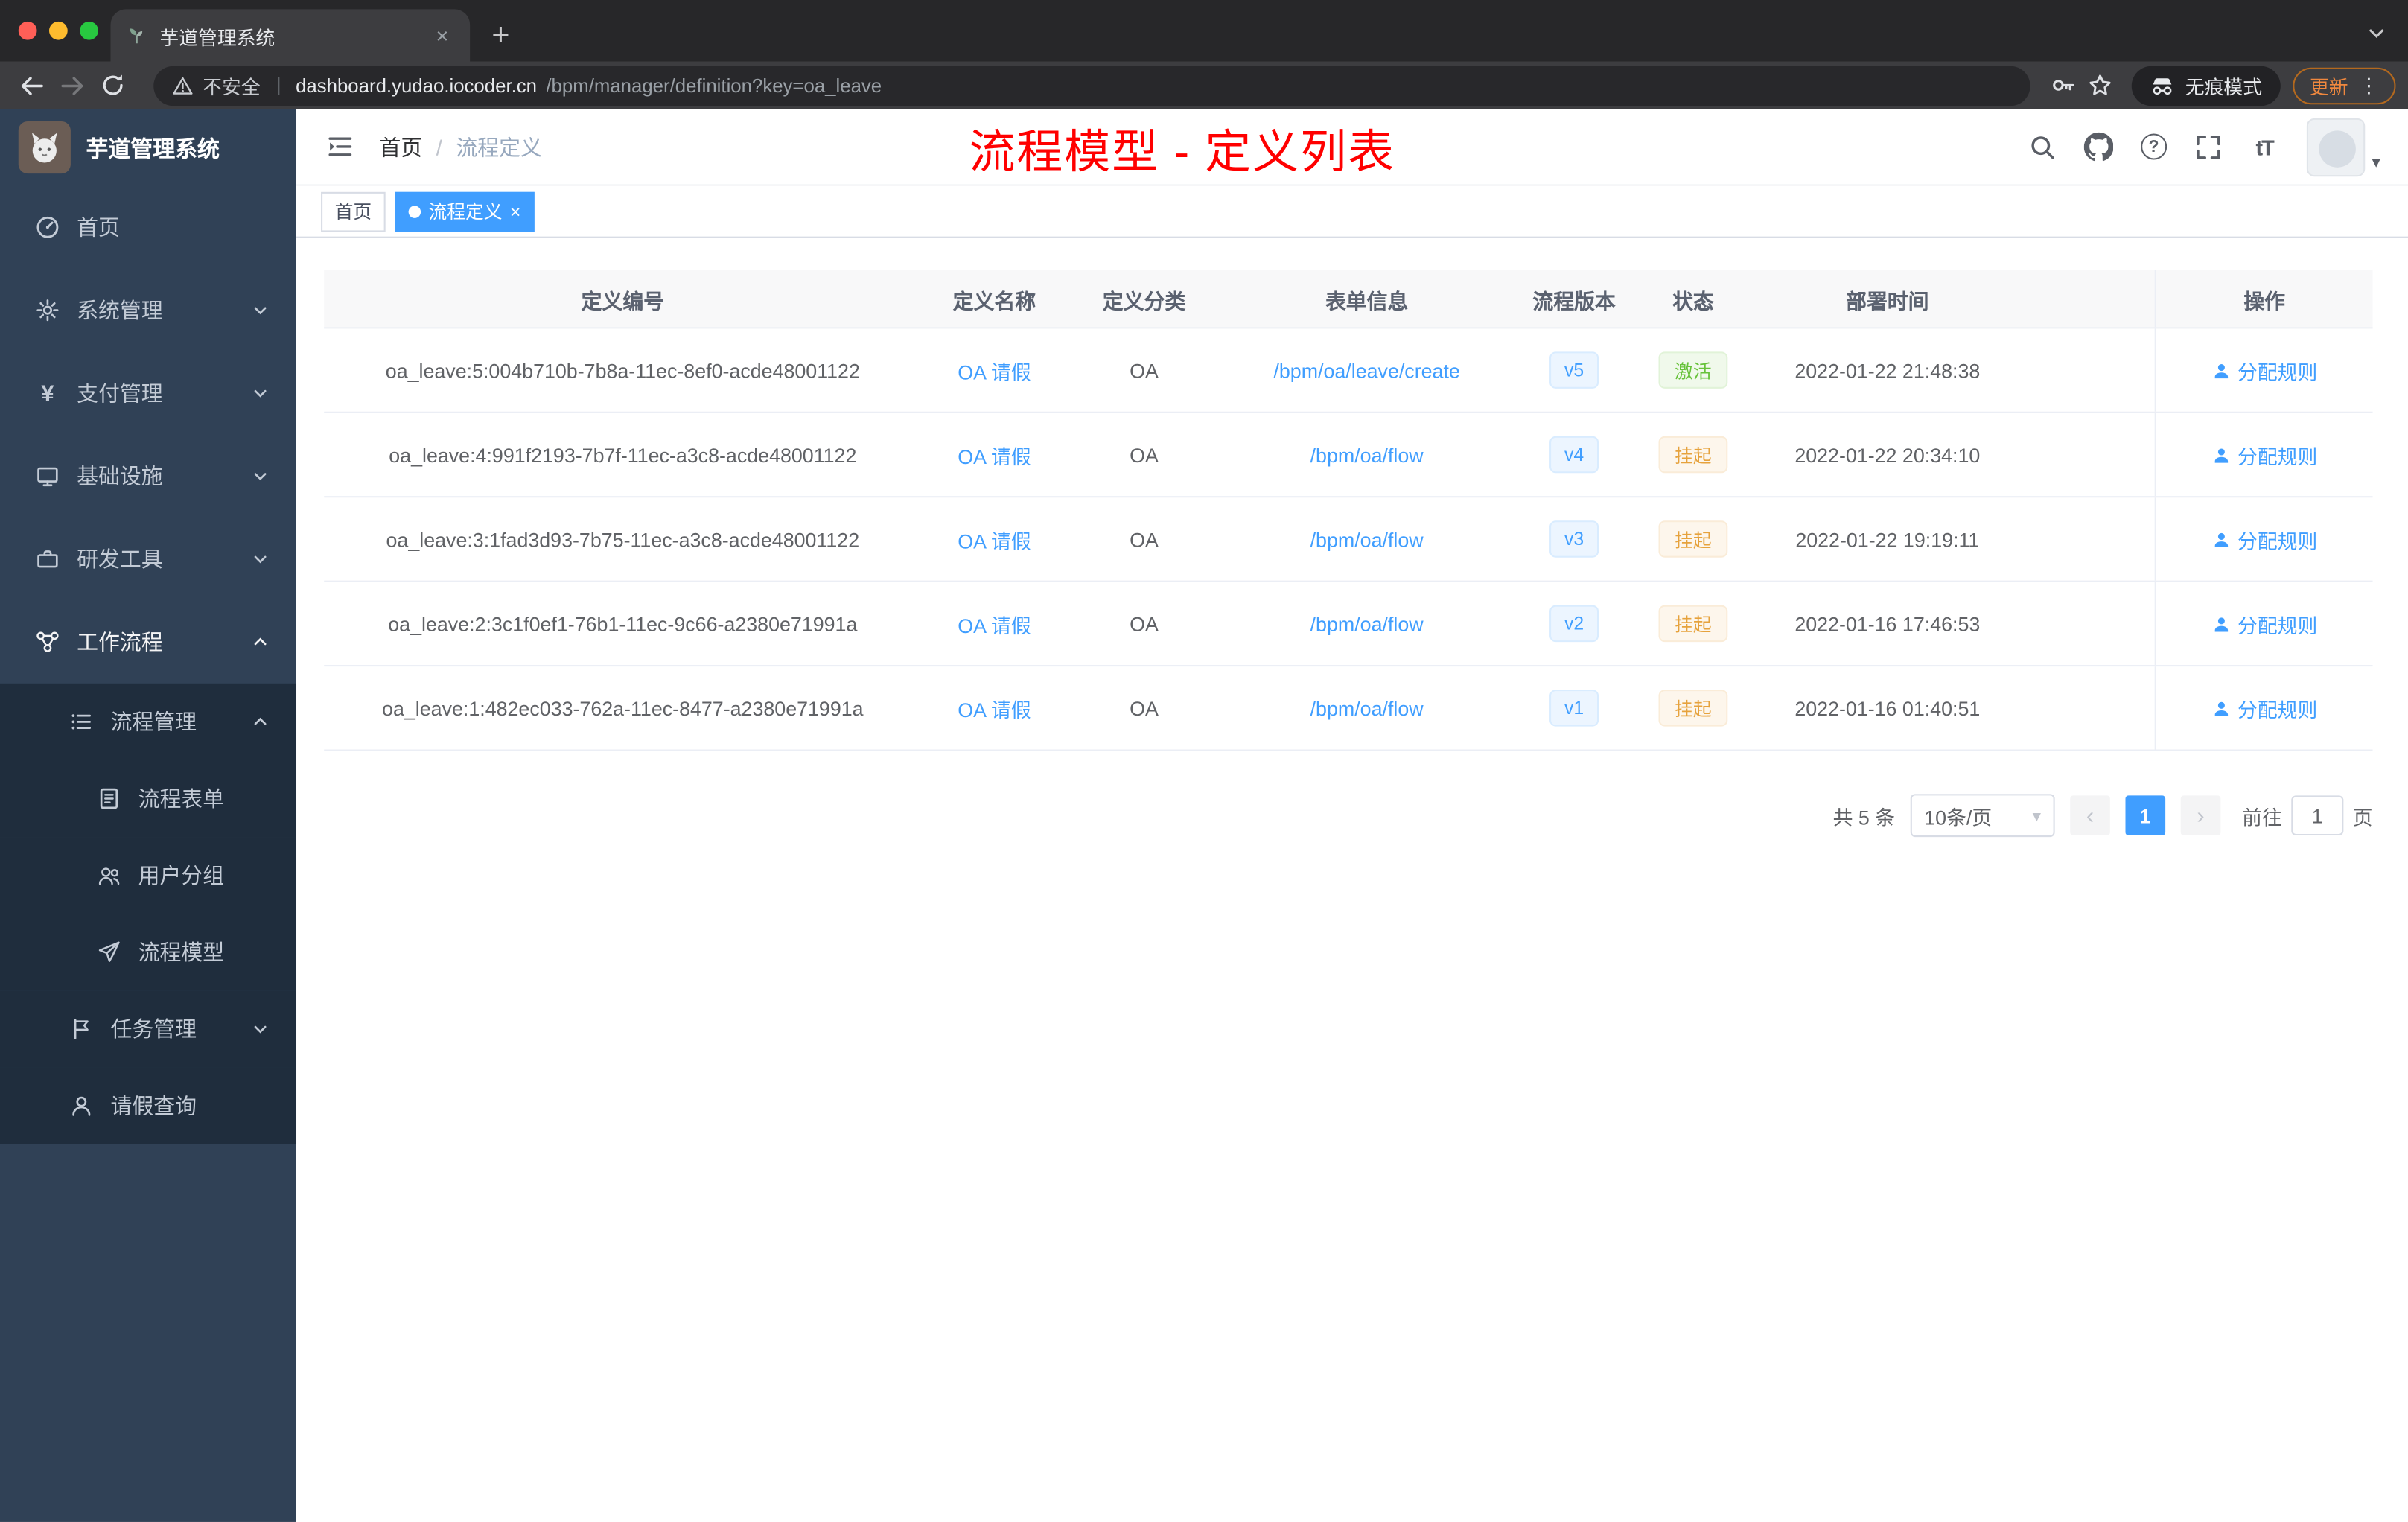 Image resolution: width=2408 pixels, height=1522 pixels. I want to click on version-cell: v1, so click(1574, 707).